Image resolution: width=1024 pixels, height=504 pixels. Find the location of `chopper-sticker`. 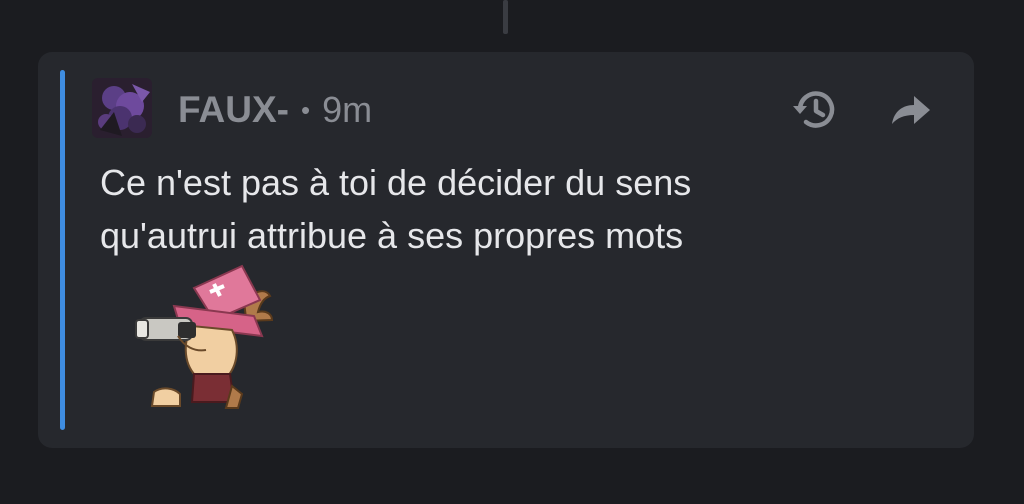

chopper-sticker is located at coordinates (209, 337).